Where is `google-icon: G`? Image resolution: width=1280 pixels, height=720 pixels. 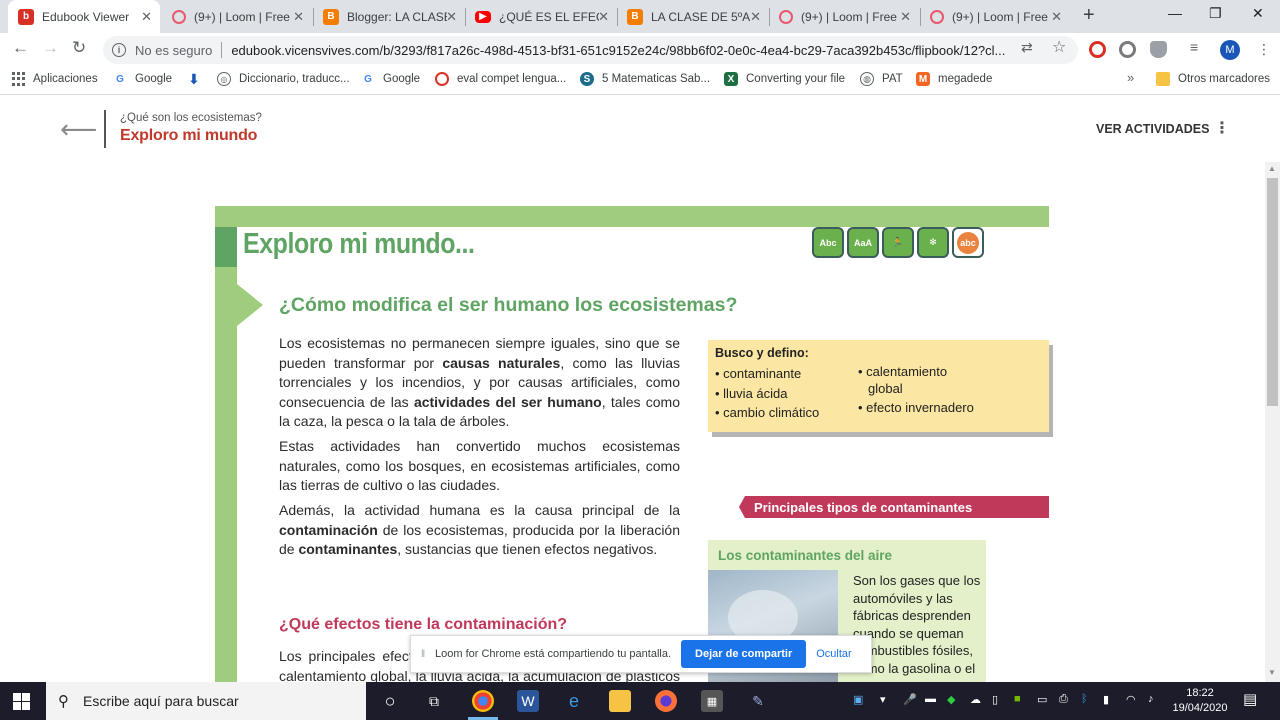 google-icon: G is located at coordinates (120, 79).